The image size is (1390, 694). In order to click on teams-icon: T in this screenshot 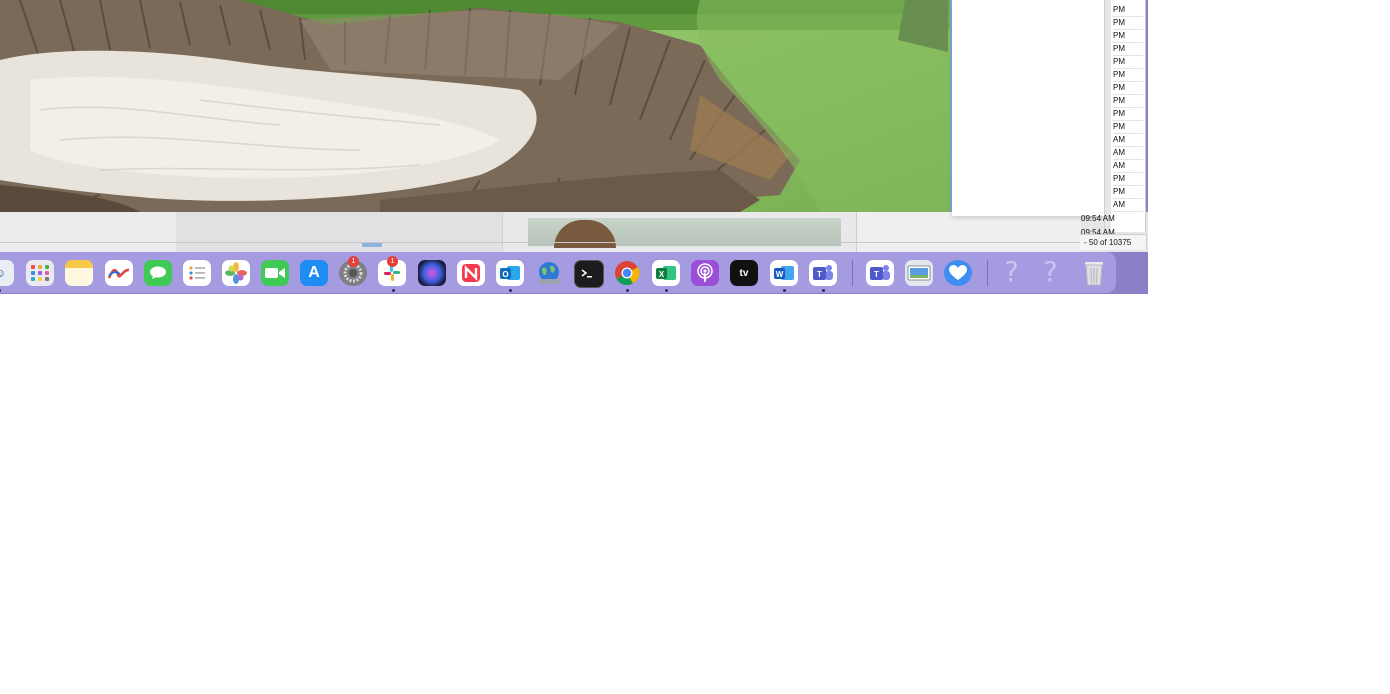, I will do `click(823, 273)`.